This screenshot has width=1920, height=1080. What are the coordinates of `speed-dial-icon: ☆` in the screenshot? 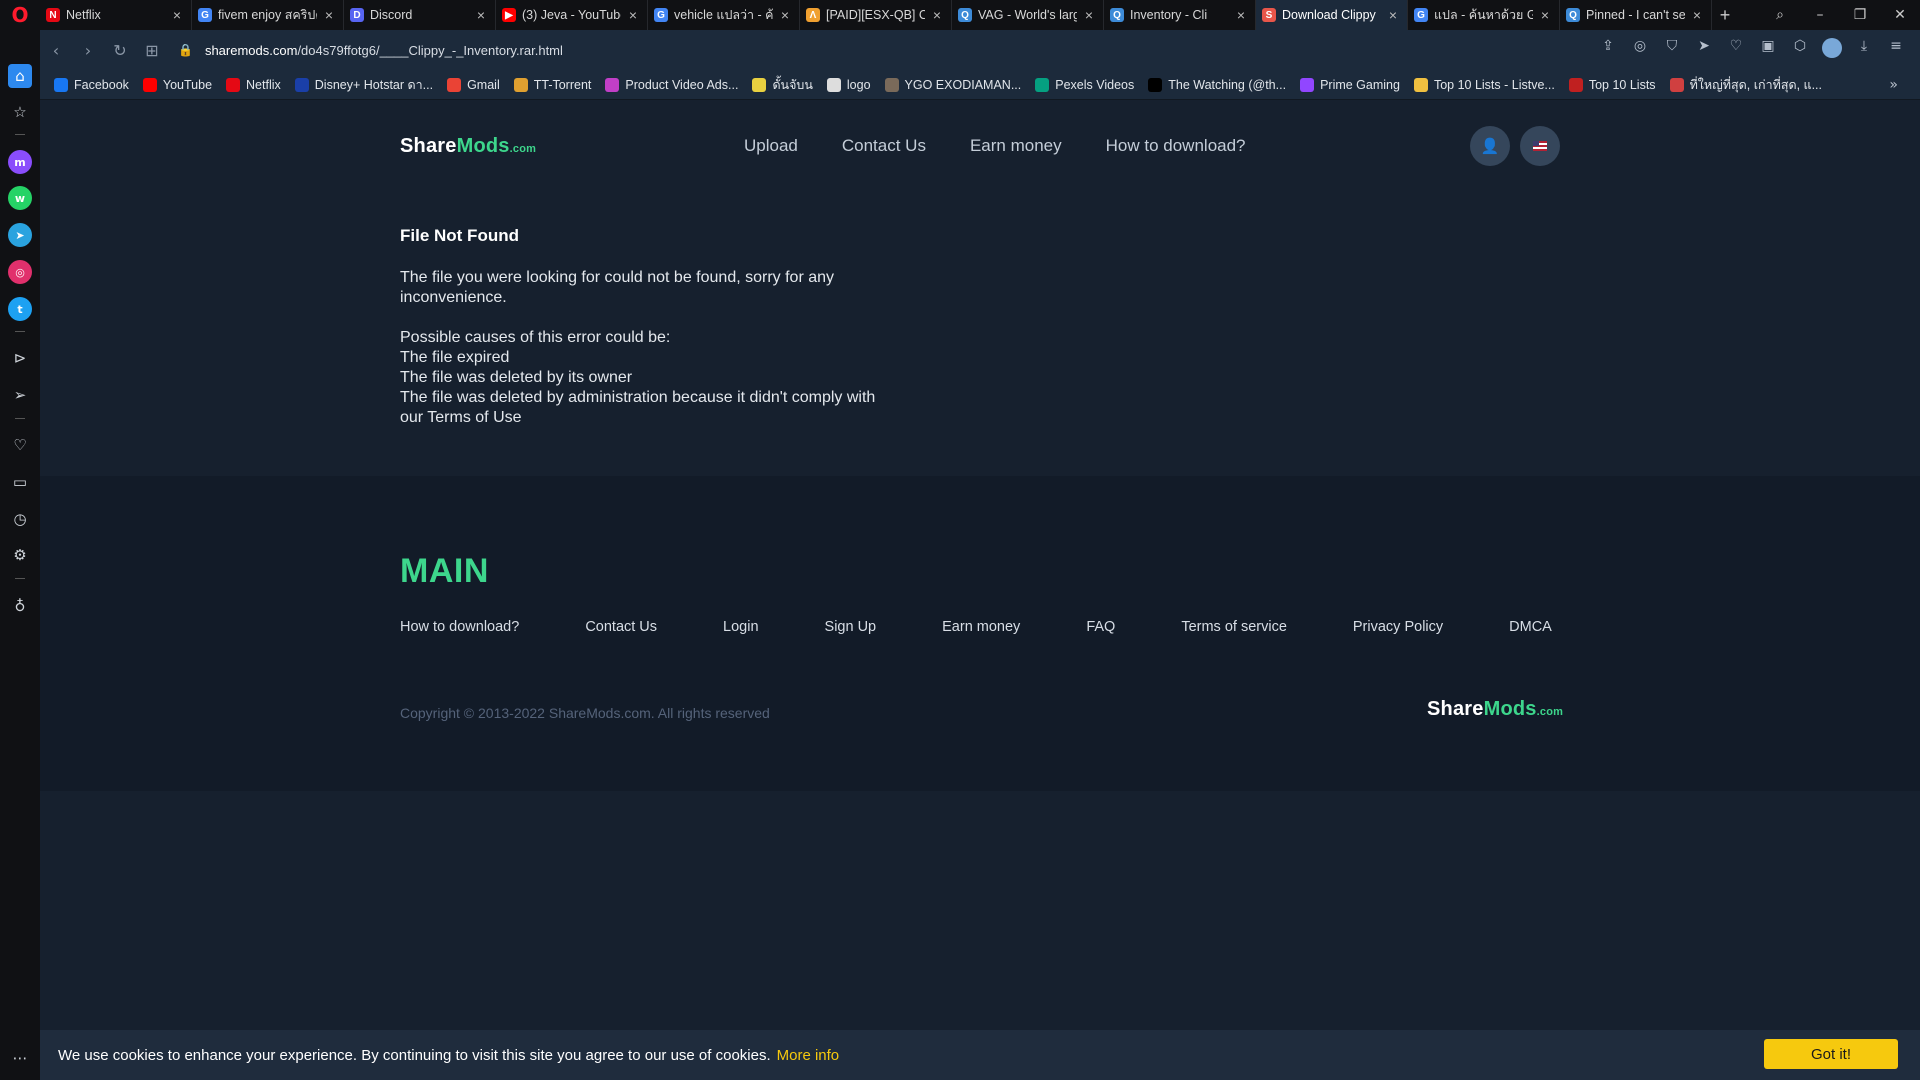 It's located at (20, 112).